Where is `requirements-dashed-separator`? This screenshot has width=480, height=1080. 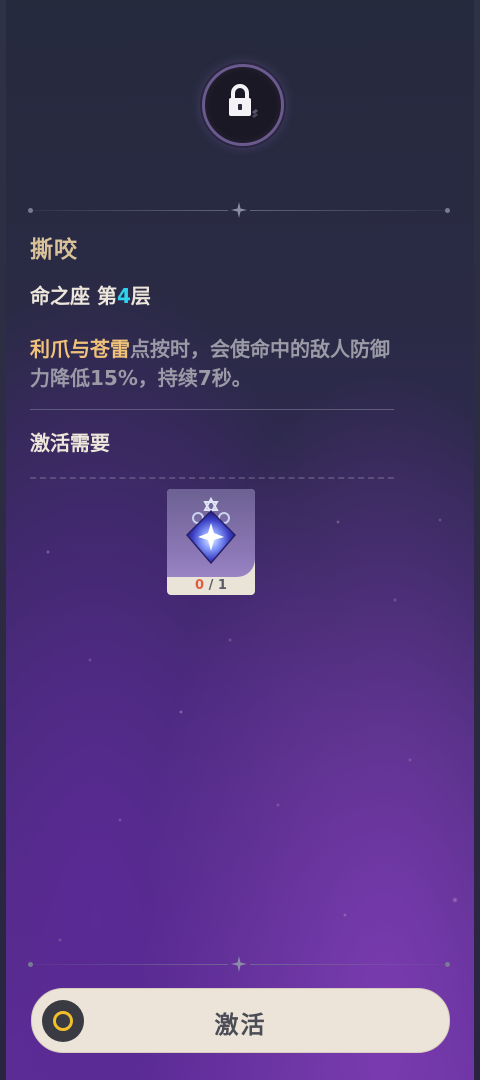 requirements-dashed-separator is located at coordinates (212, 478).